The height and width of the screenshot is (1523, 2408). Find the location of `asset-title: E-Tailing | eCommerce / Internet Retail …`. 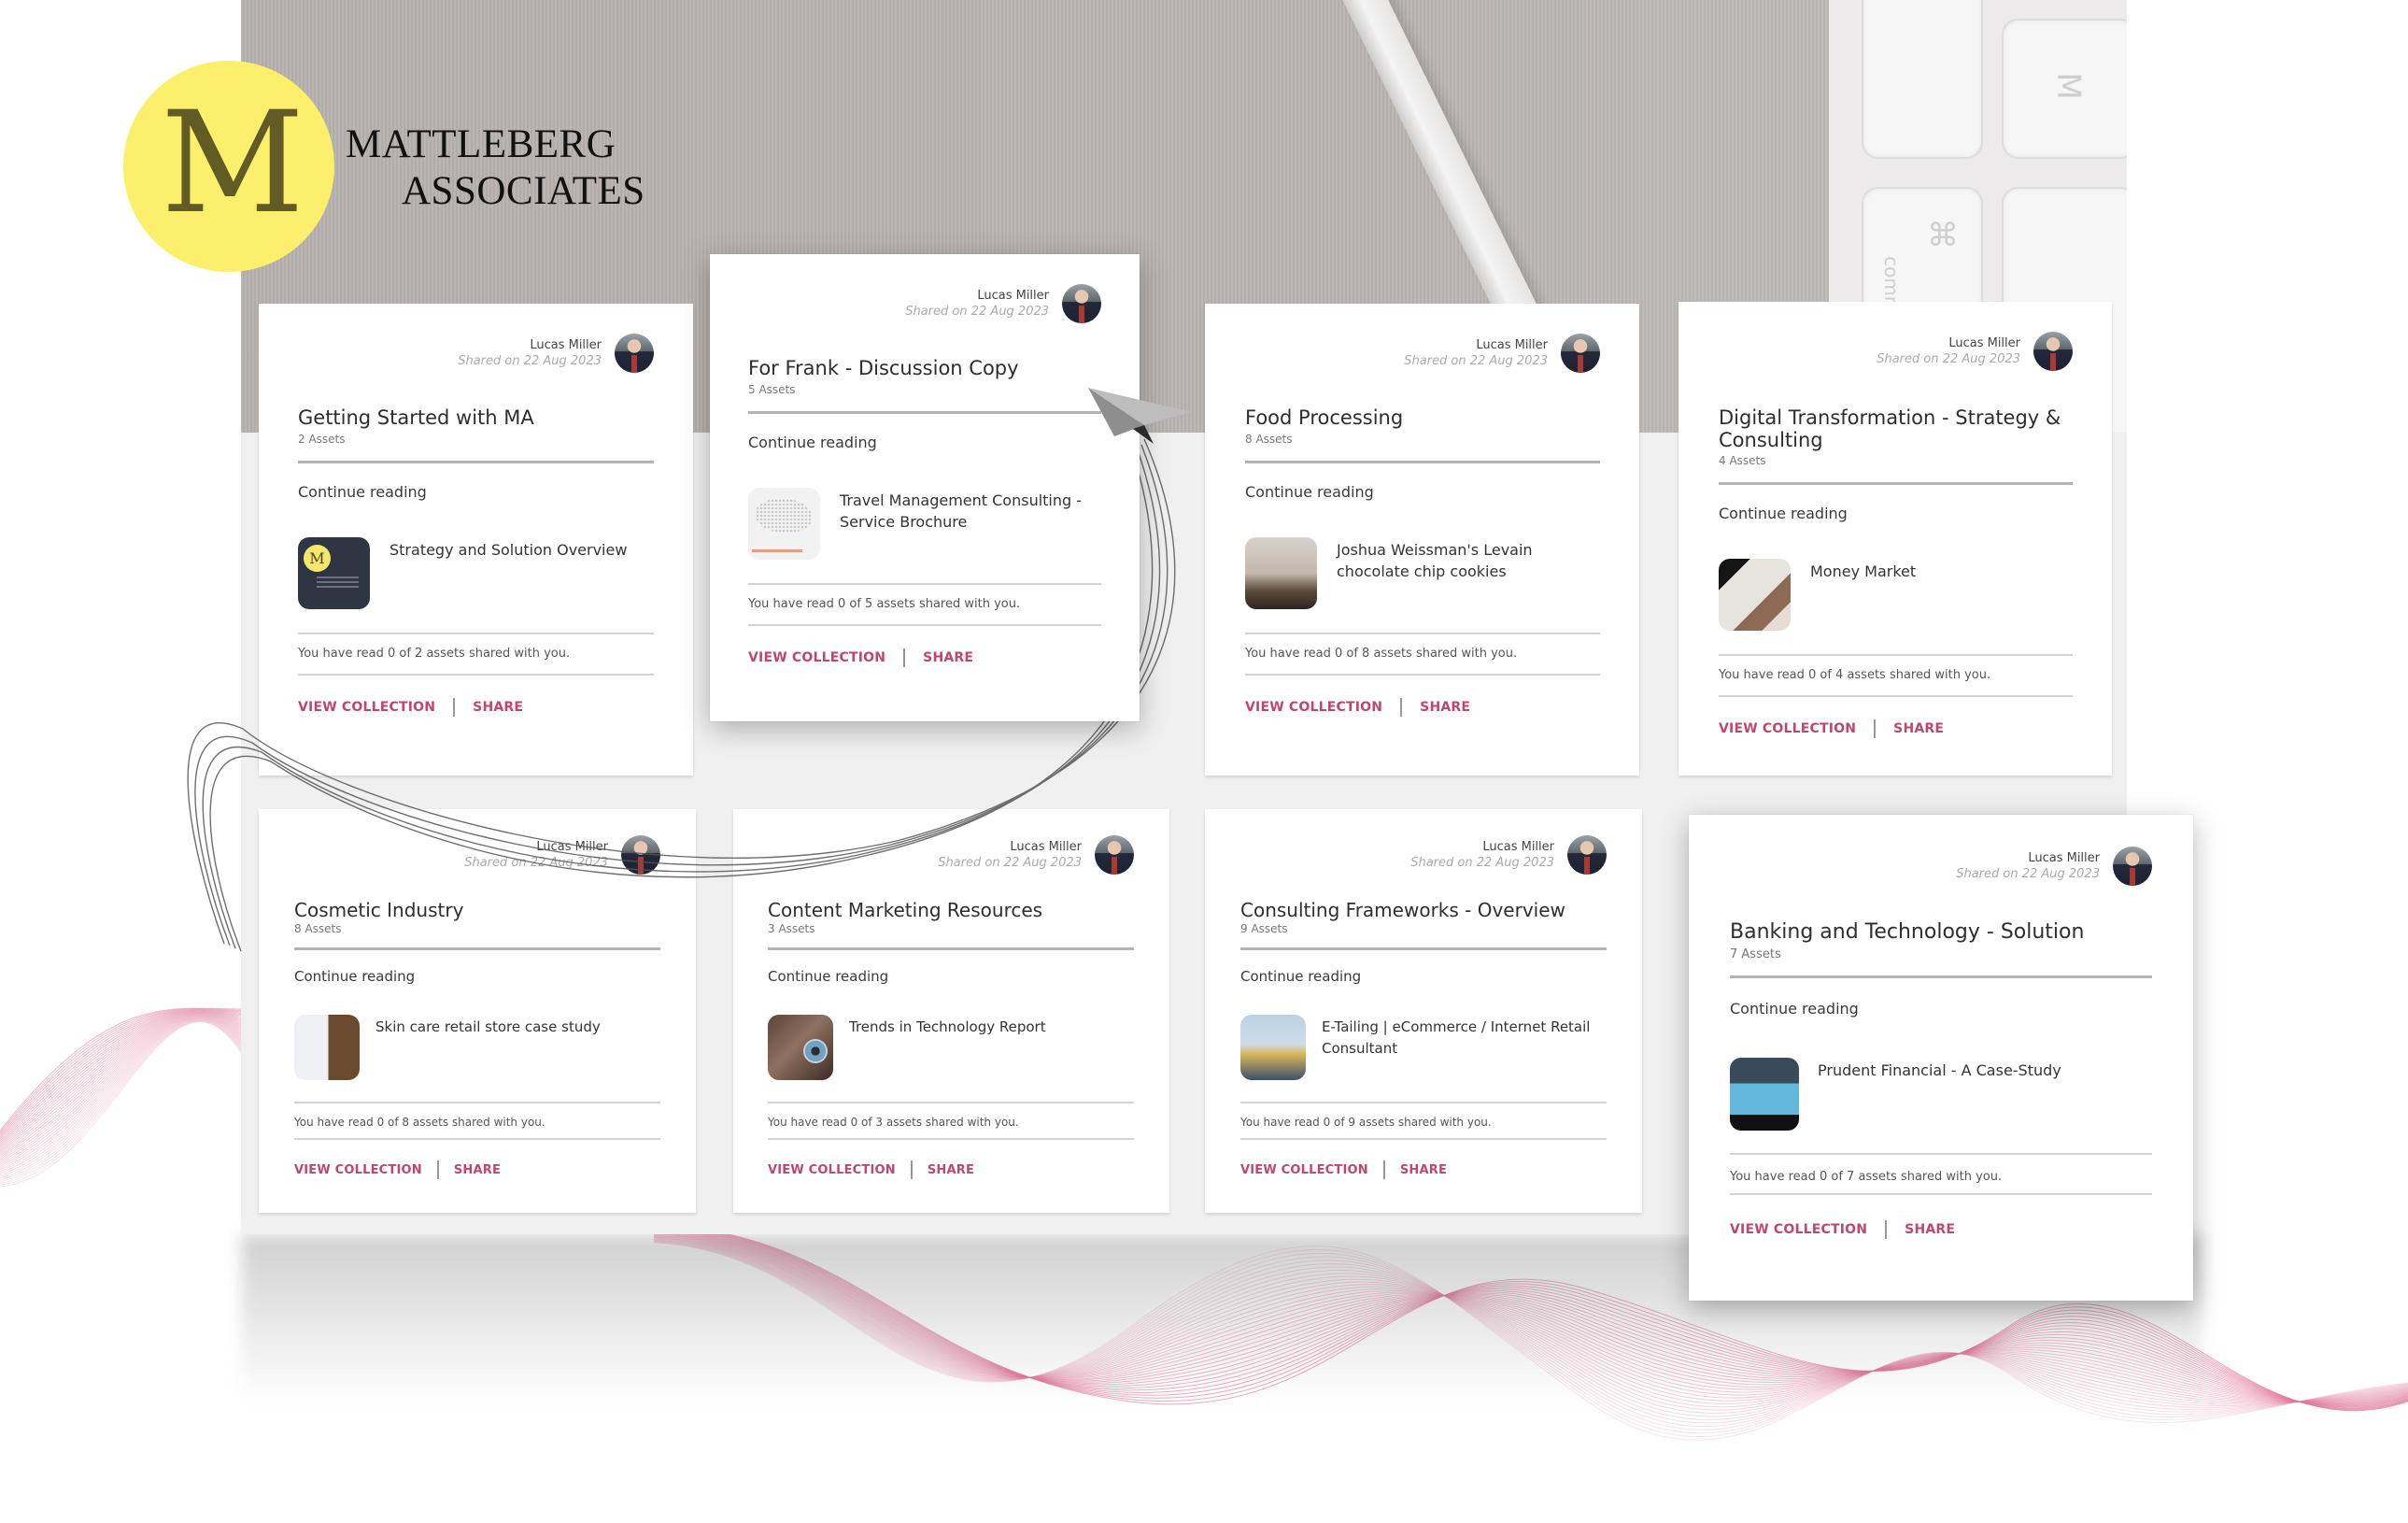

asset-title: E-Tailing | eCommerce / Internet Retail … is located at coordinates (1464, 1038).